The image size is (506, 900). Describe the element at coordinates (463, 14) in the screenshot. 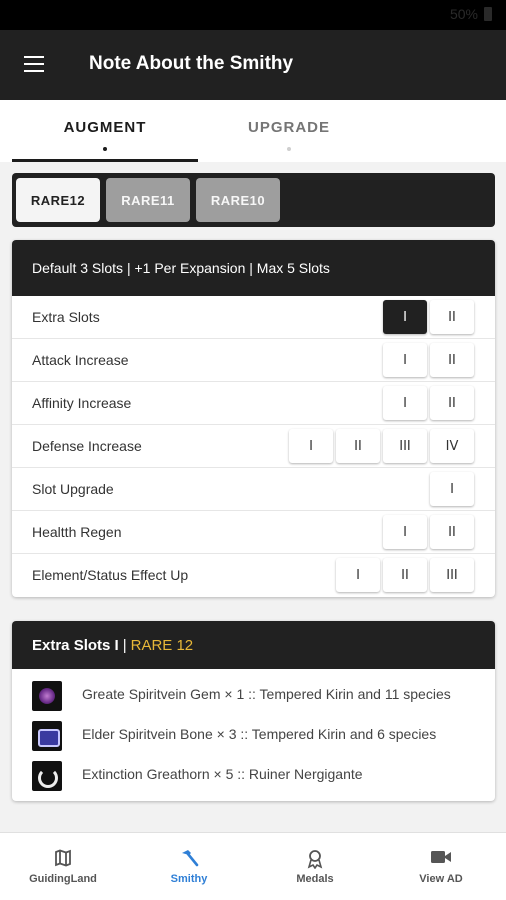

I see `battery-percent: 50%` at that location.